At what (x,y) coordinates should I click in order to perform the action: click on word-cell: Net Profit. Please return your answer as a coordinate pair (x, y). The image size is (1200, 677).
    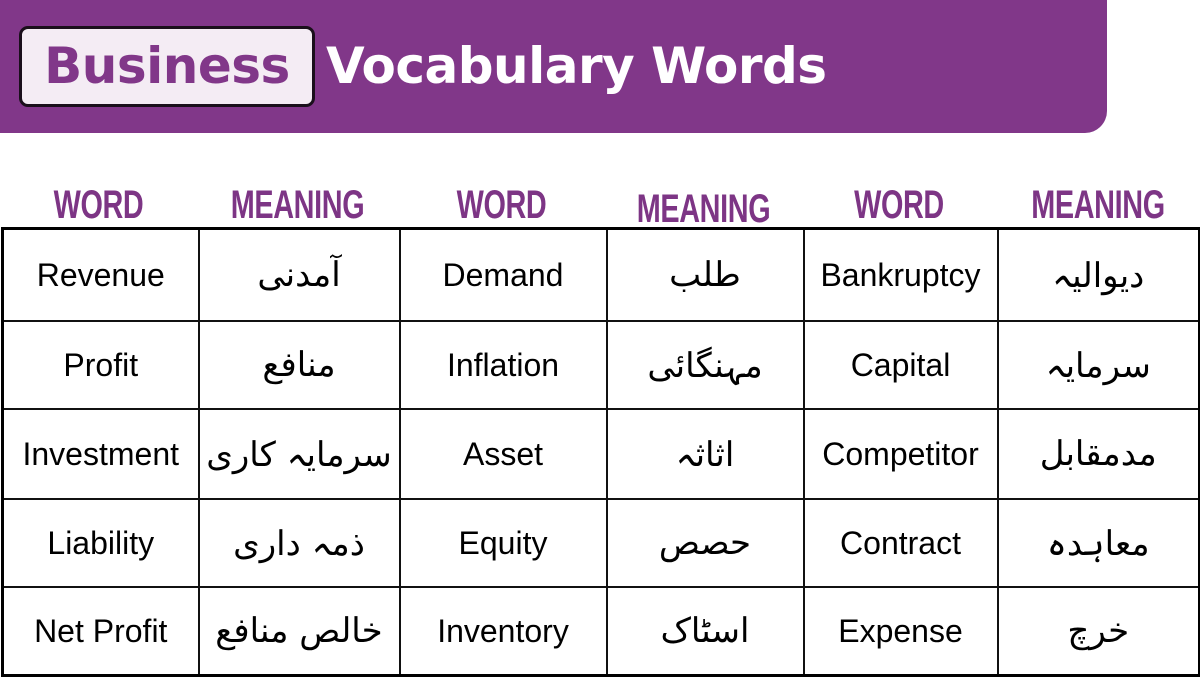
    Looking at the image, I should click on (100, 631).